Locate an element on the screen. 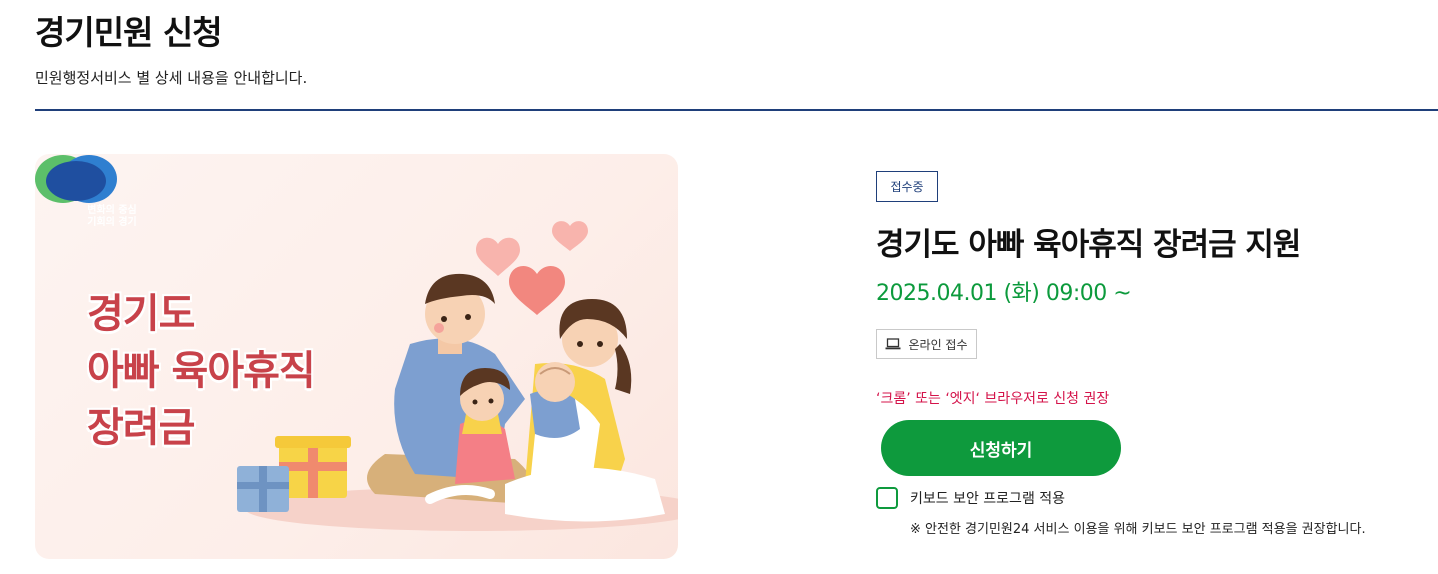 Image resolution: width=1438 pixels, height=574 pixels. gyeonggi-logo is located at coordinates (76, 179).